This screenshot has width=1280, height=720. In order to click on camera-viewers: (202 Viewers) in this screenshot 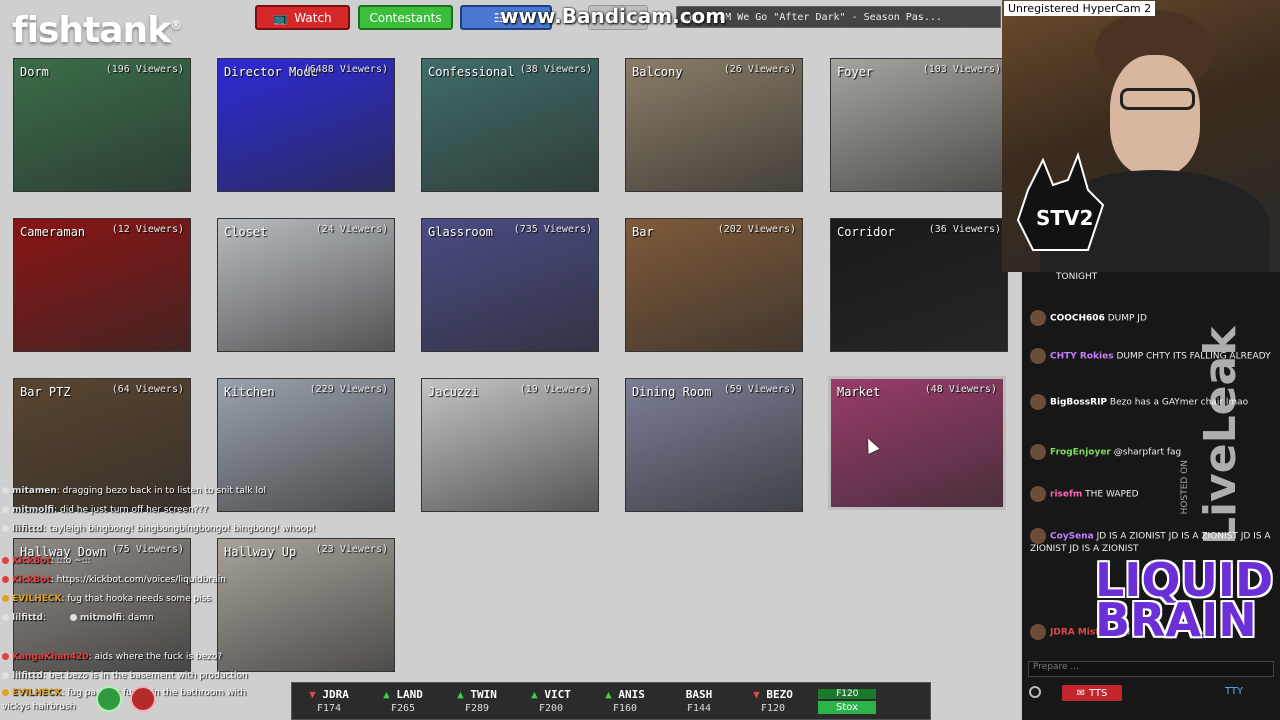, I will do `click(756, 229)`.